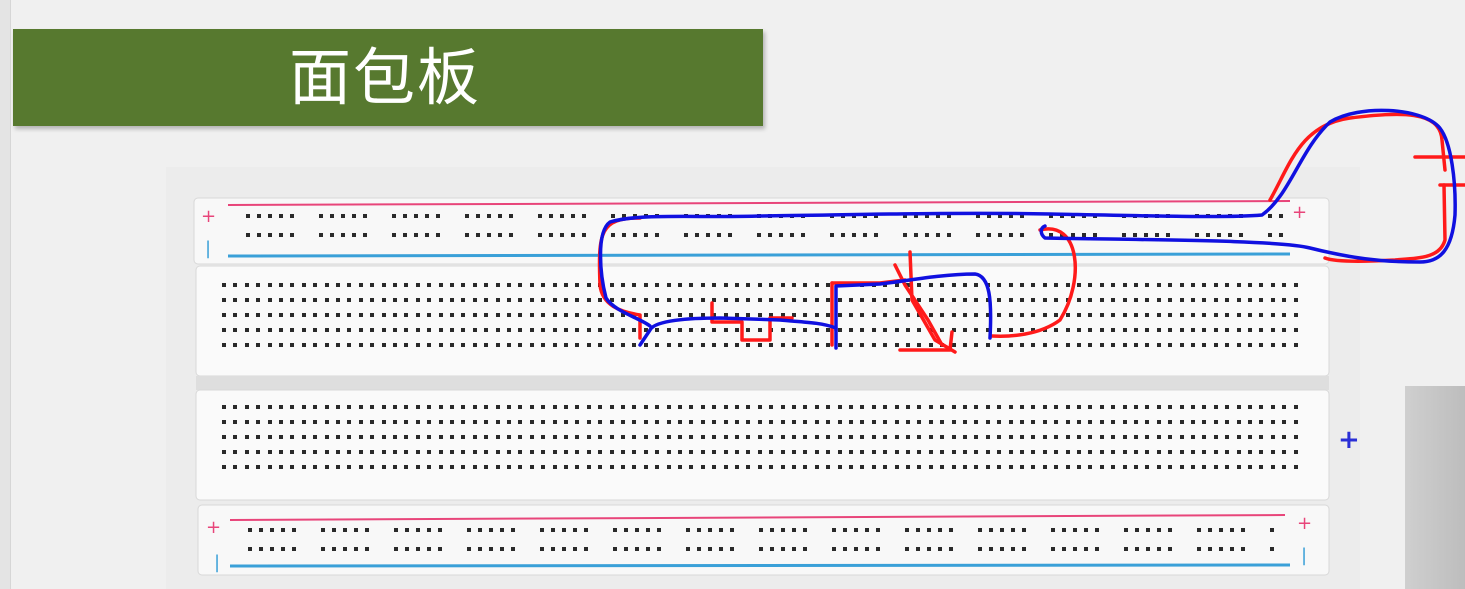 This screenshot has width=1465, height=589. I want to click on top-rail-minus-label: |, so click(208, 248).